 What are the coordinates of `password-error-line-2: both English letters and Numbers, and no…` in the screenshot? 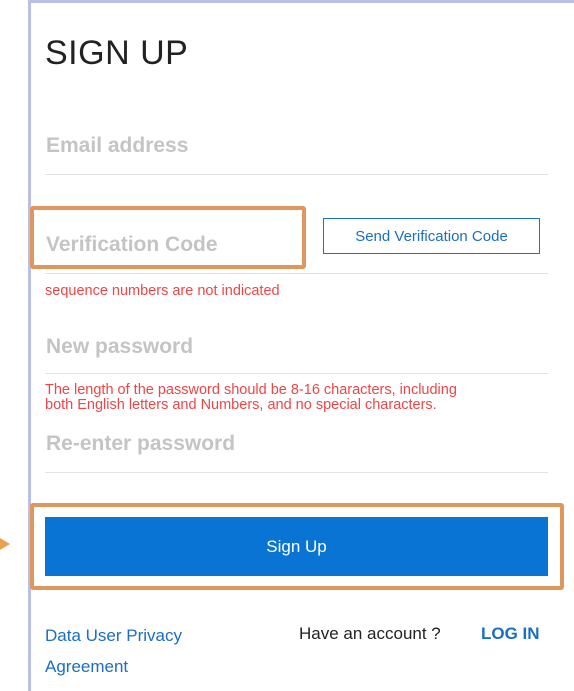 It's located at (241, 405).